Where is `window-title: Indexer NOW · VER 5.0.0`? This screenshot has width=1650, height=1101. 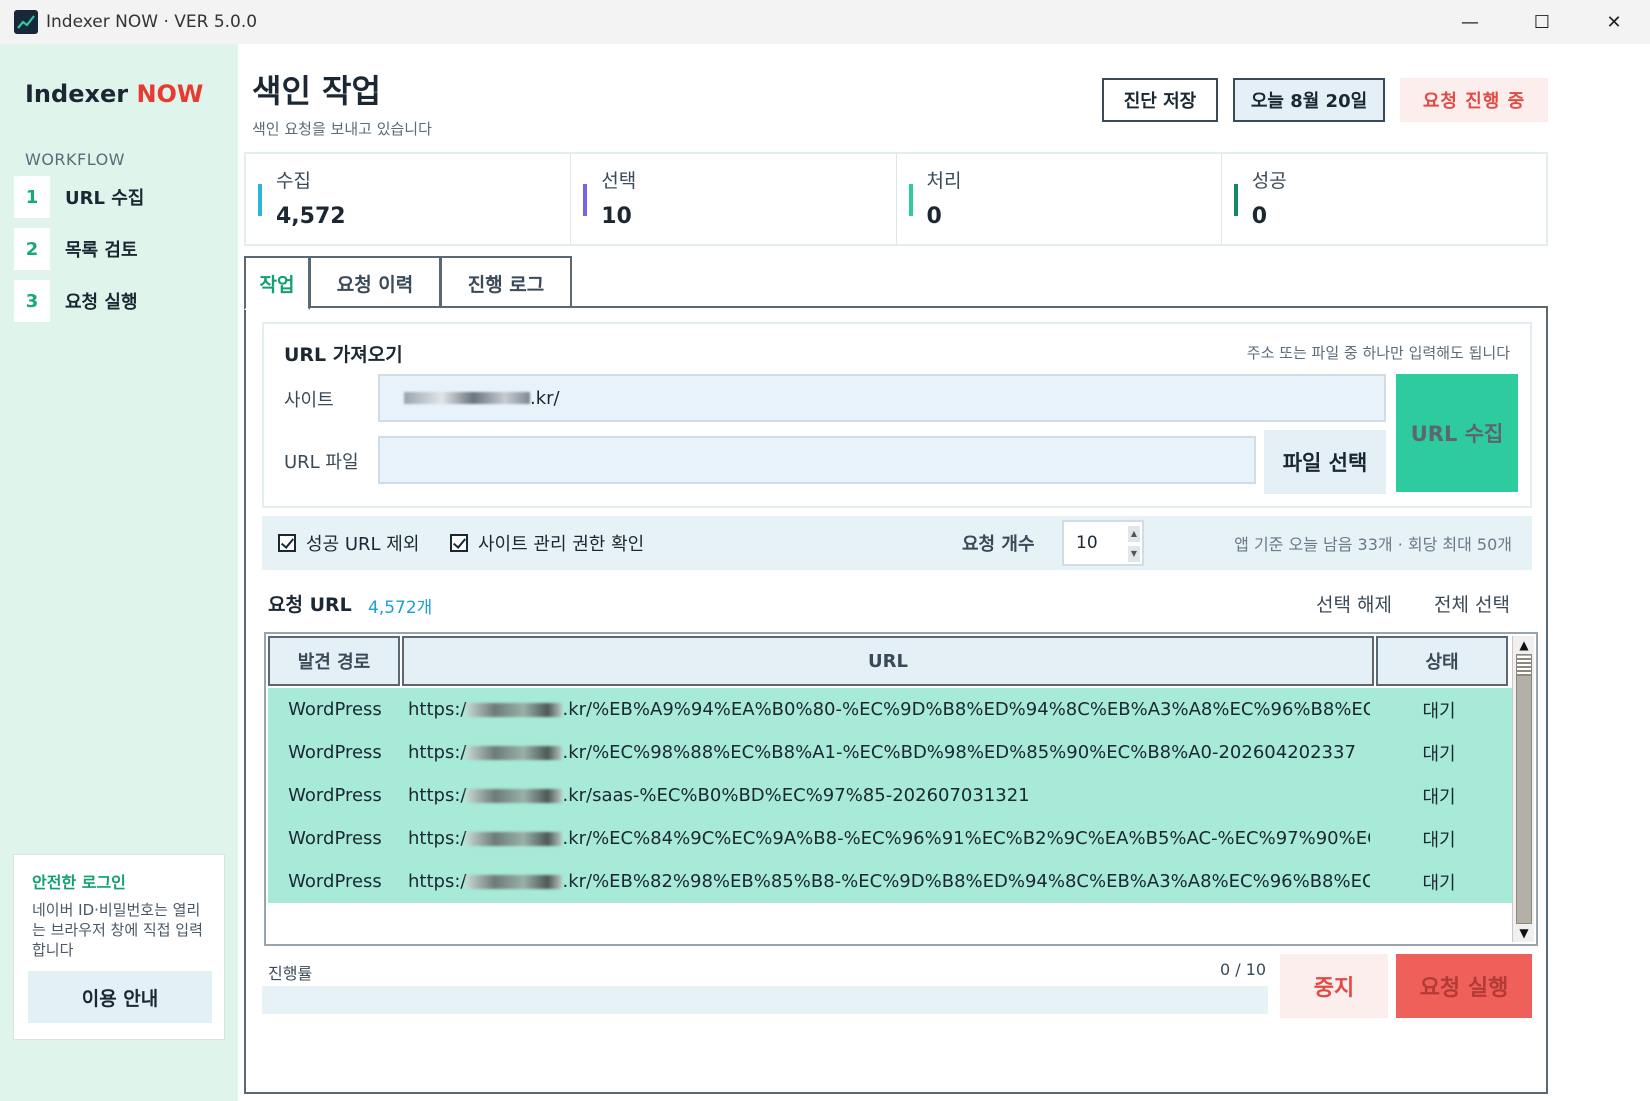 window-title: Indexer NOW · VER 5.0.0 is located at coordinates (152, 22).